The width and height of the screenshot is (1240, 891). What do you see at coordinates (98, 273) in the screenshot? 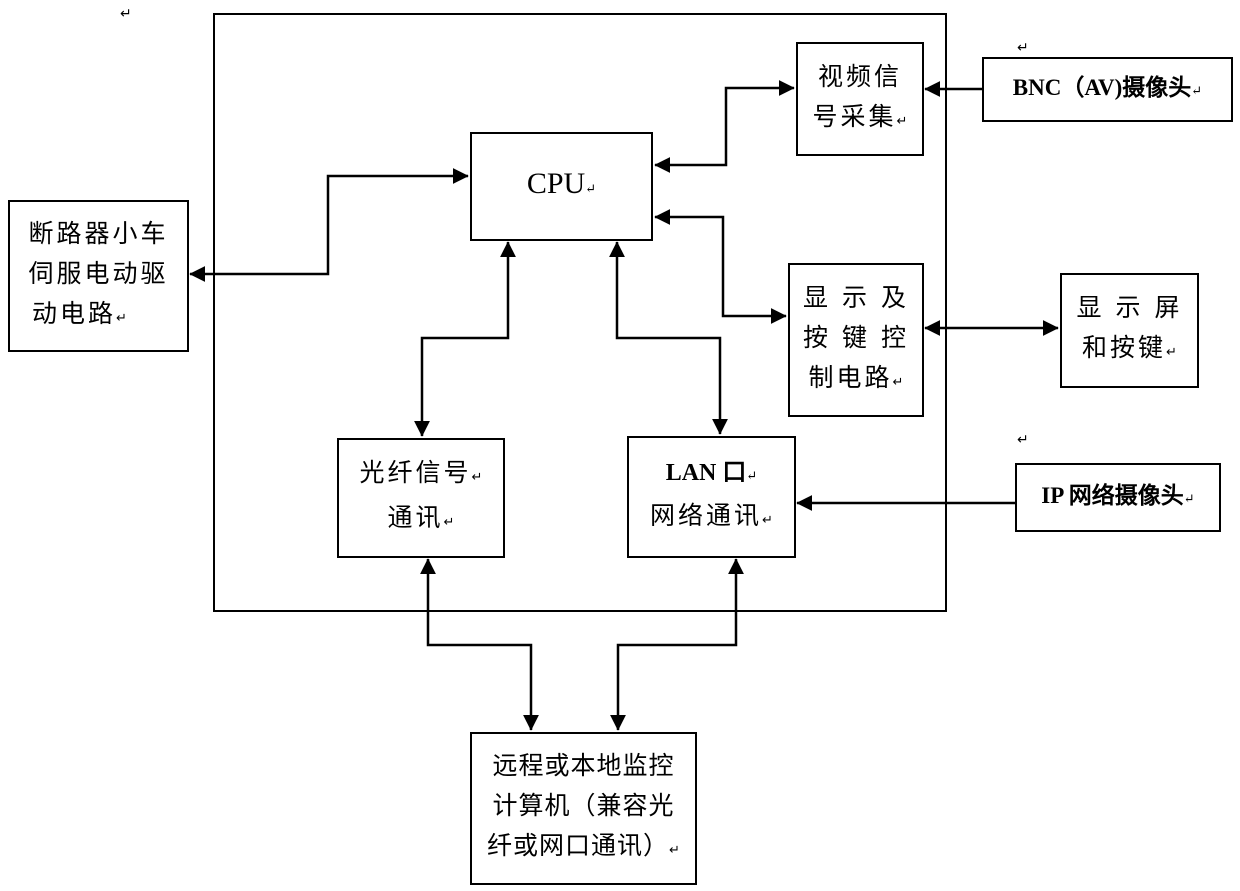
I see `breaker-drive-line-2: 伺服电动驱` at bounding box center [98, 273].